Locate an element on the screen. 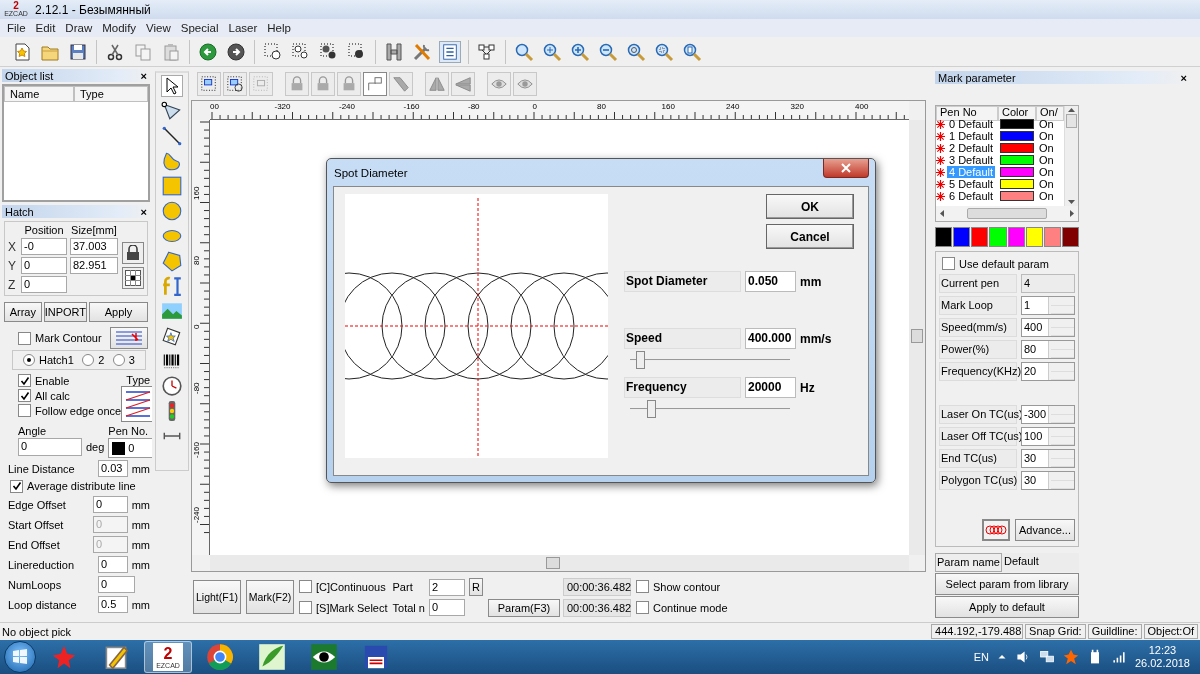  close-button is located at coordinates (846, 168).